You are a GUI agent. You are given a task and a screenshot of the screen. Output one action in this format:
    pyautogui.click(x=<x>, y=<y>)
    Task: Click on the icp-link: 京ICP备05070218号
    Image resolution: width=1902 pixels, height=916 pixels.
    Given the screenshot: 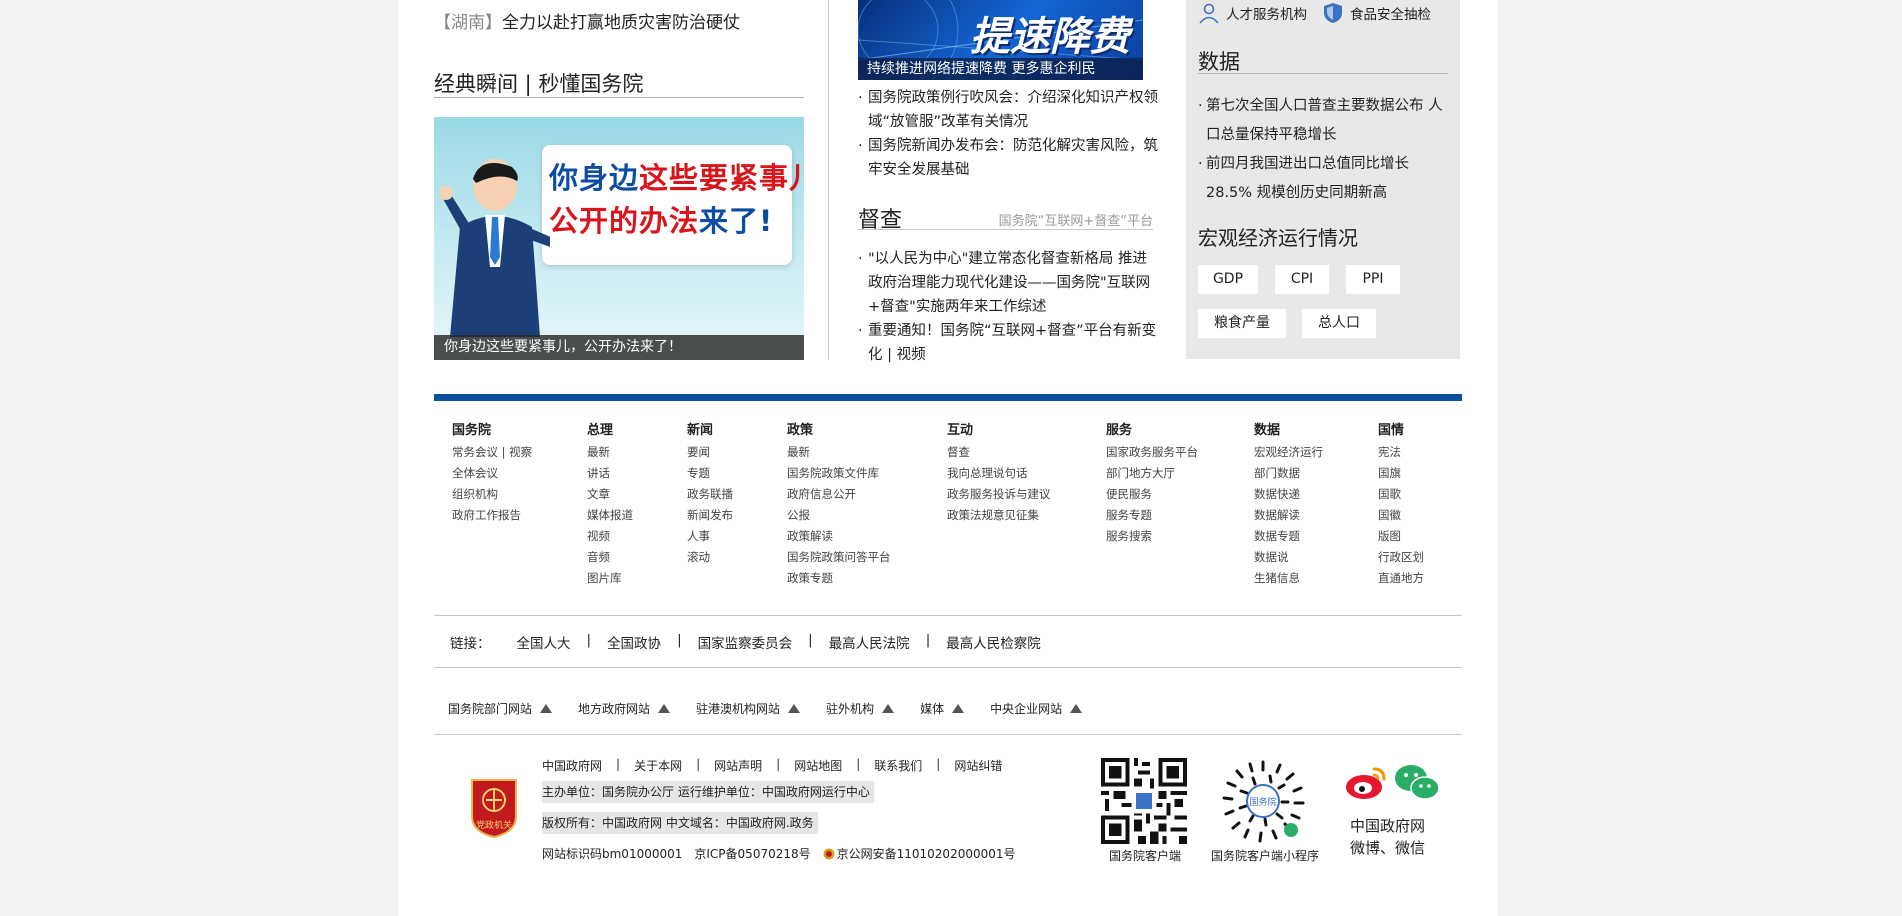 What is the action you would take?
    pyautogui.click(x=752, y=854)
    